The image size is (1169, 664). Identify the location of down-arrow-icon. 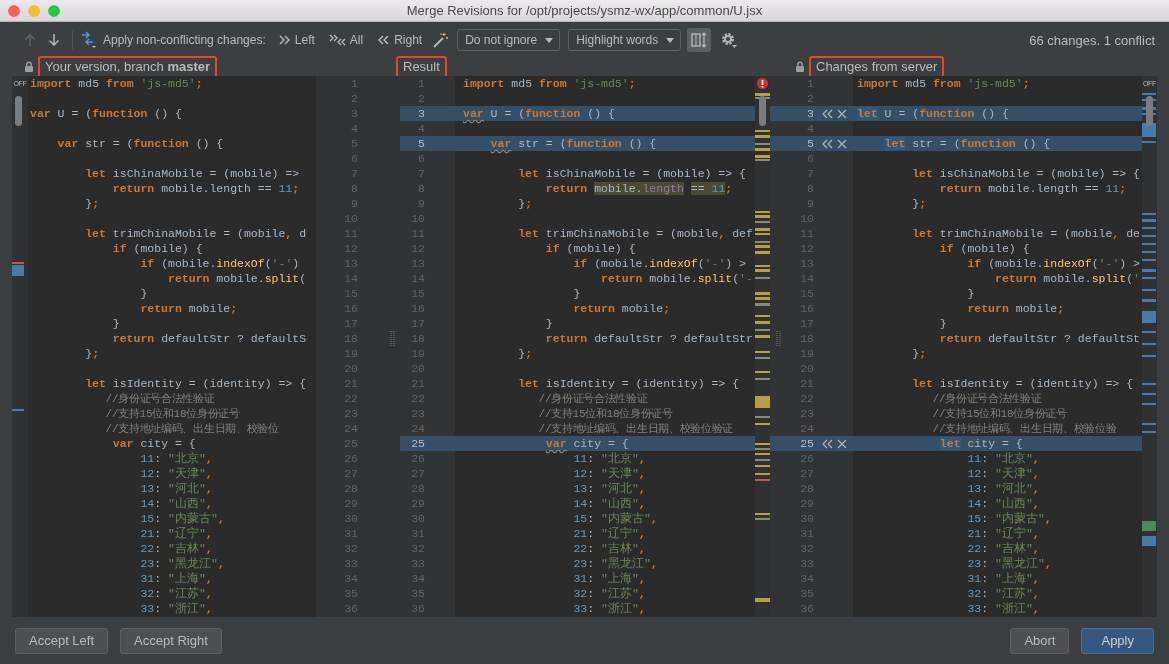
(54, 40).